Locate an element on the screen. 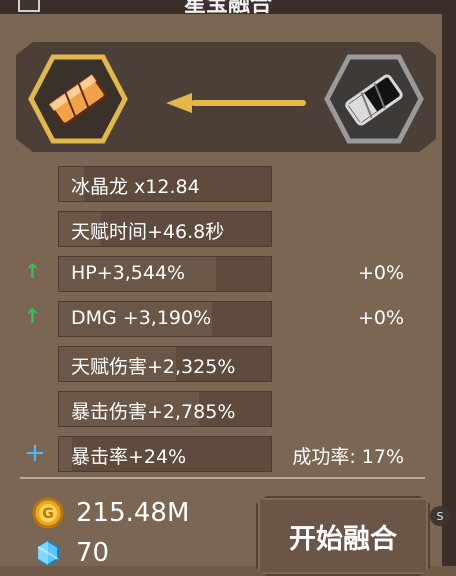 The width and height of the screenshot is (456, 576). stat-row: 暴击伤害+2,785% is located at coordinates (165, 409).